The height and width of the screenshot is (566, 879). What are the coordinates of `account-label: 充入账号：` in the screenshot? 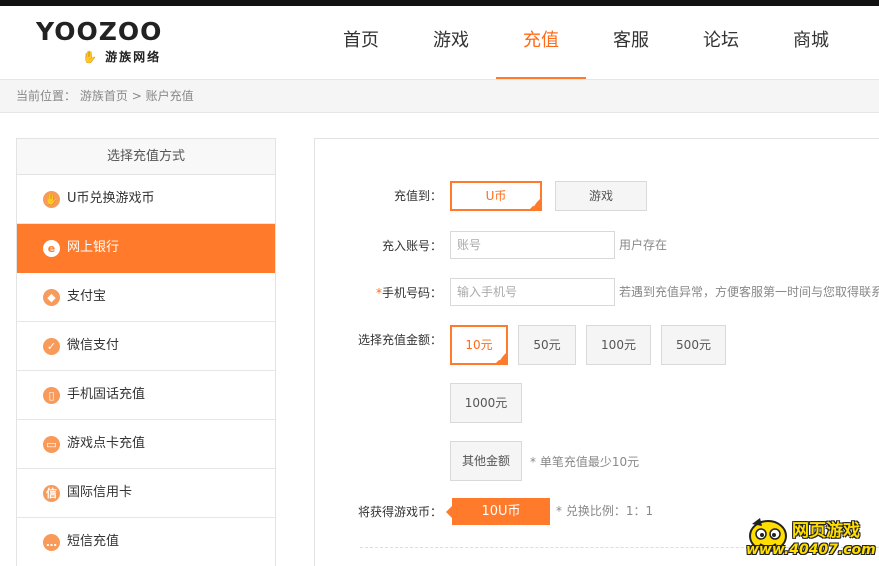 It's located at (411, 246).